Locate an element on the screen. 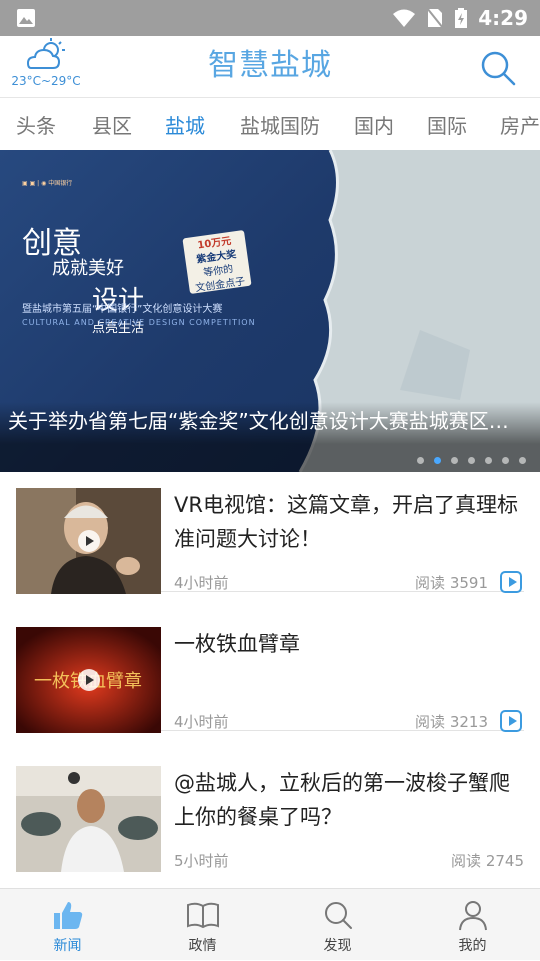 The image size is (540, 961). prize-badge: 10万元 紫金大奖 等你的 文创金点子 is located at coordinates (217, 261).